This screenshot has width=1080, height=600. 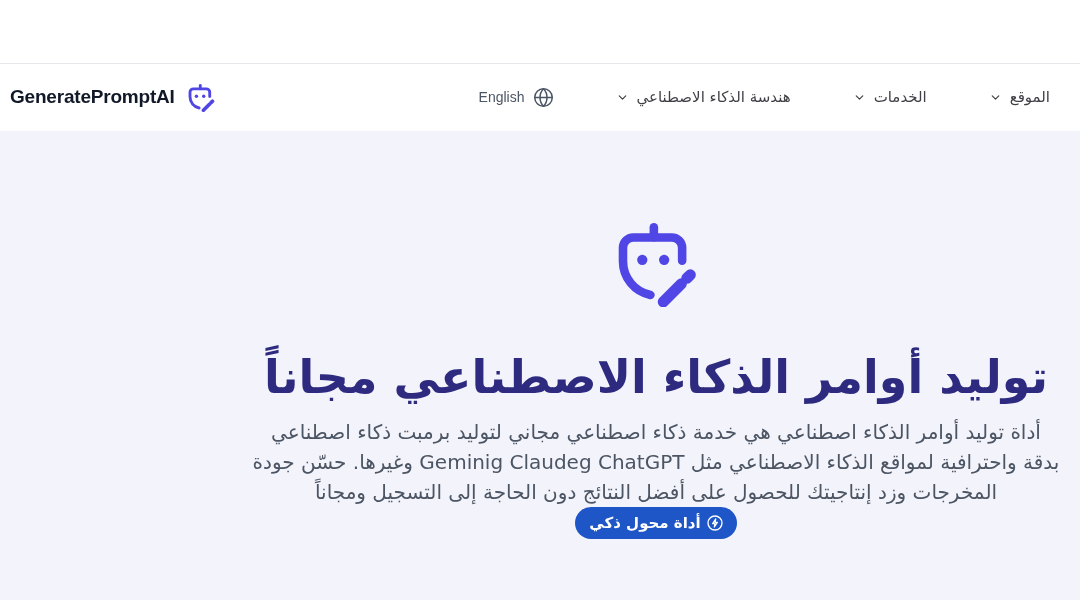 I want to click on nav-menu-item: الموقع, so click(x=1019, y=97).